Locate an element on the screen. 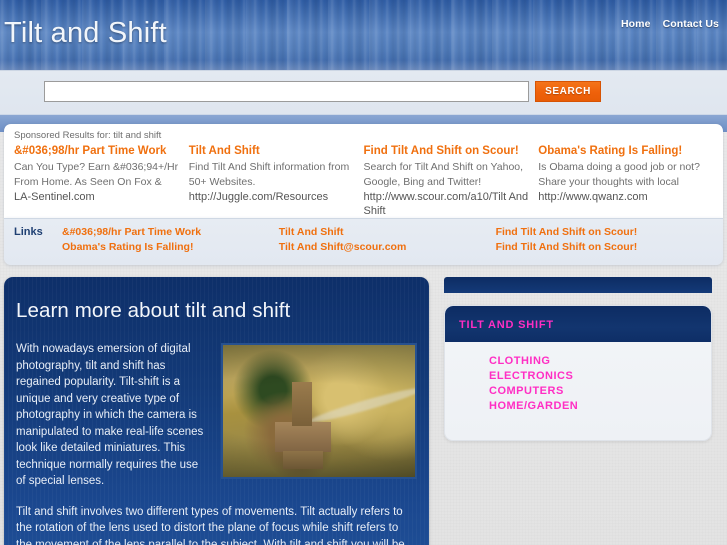 The image size is (727, 545). top-navigation: Home Contact Us is located at coordinates (670, 24).